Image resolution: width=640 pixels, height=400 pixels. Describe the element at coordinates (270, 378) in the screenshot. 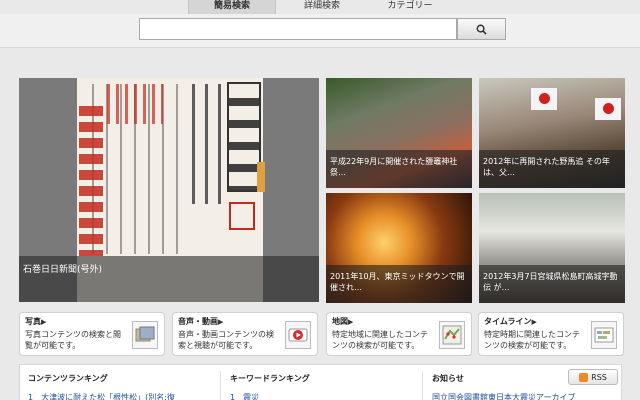

I see `keyword-ranking-title: キーワードランキング` at that location.